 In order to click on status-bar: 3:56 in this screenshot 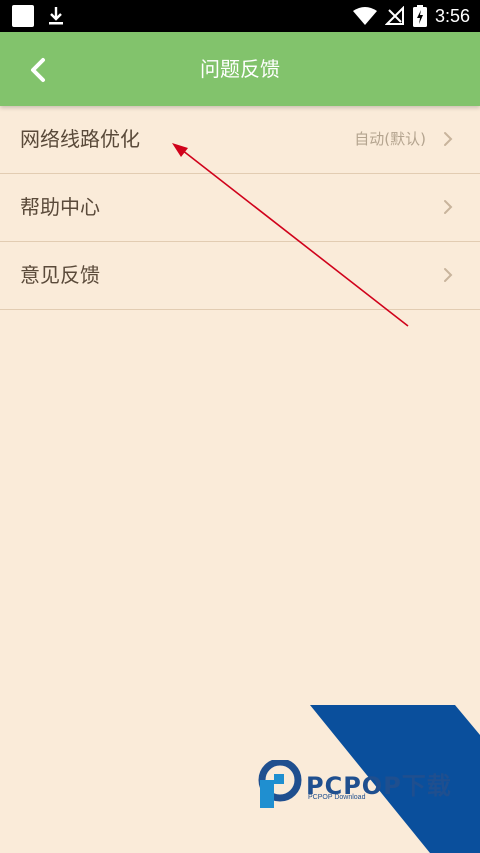, I will do `click(240, 16)`.